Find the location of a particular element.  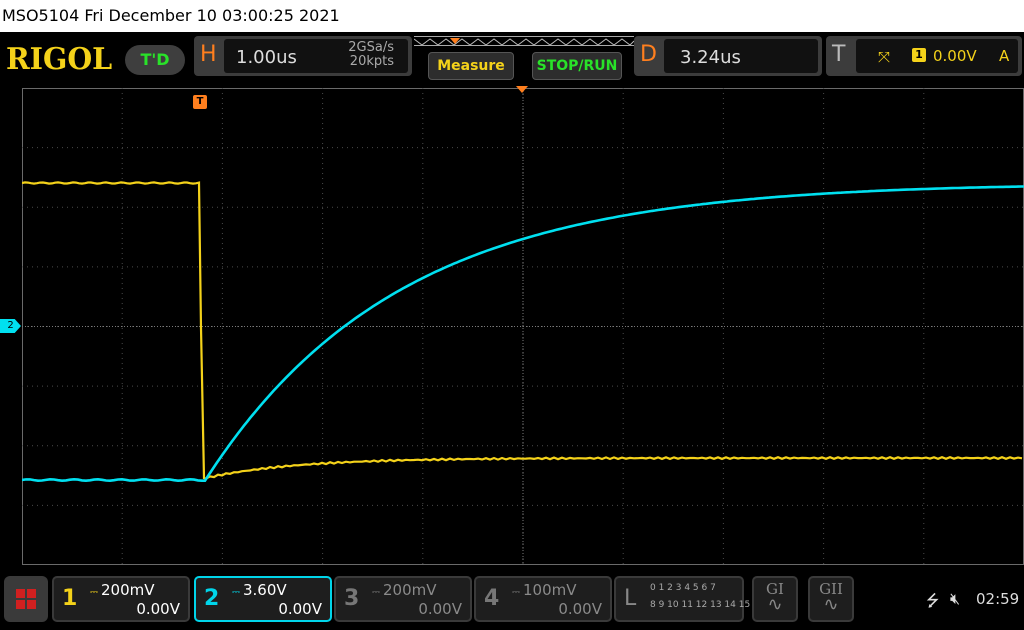

acquisition-info: 2GSa/s 20kpts is located at coordinates (371, 55).